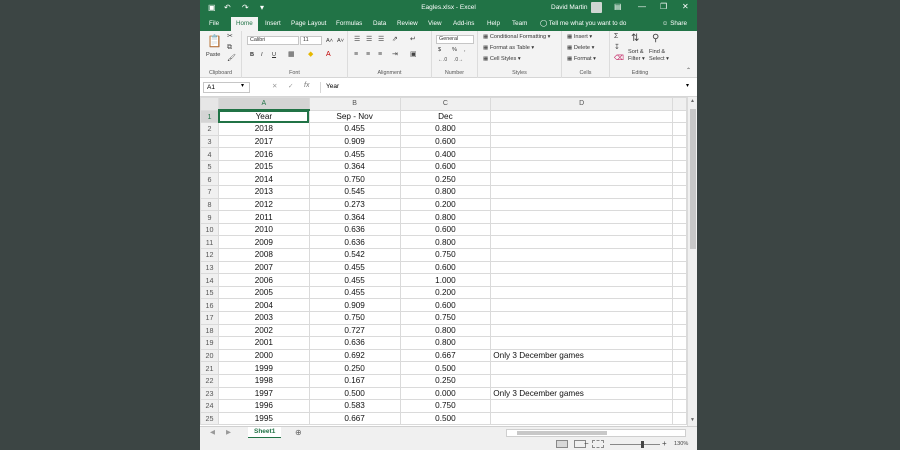  What do you see at coordinates (445, 204) in the screenshot?
I see `cell-c: 0.200` at bounding box center [445, 204].